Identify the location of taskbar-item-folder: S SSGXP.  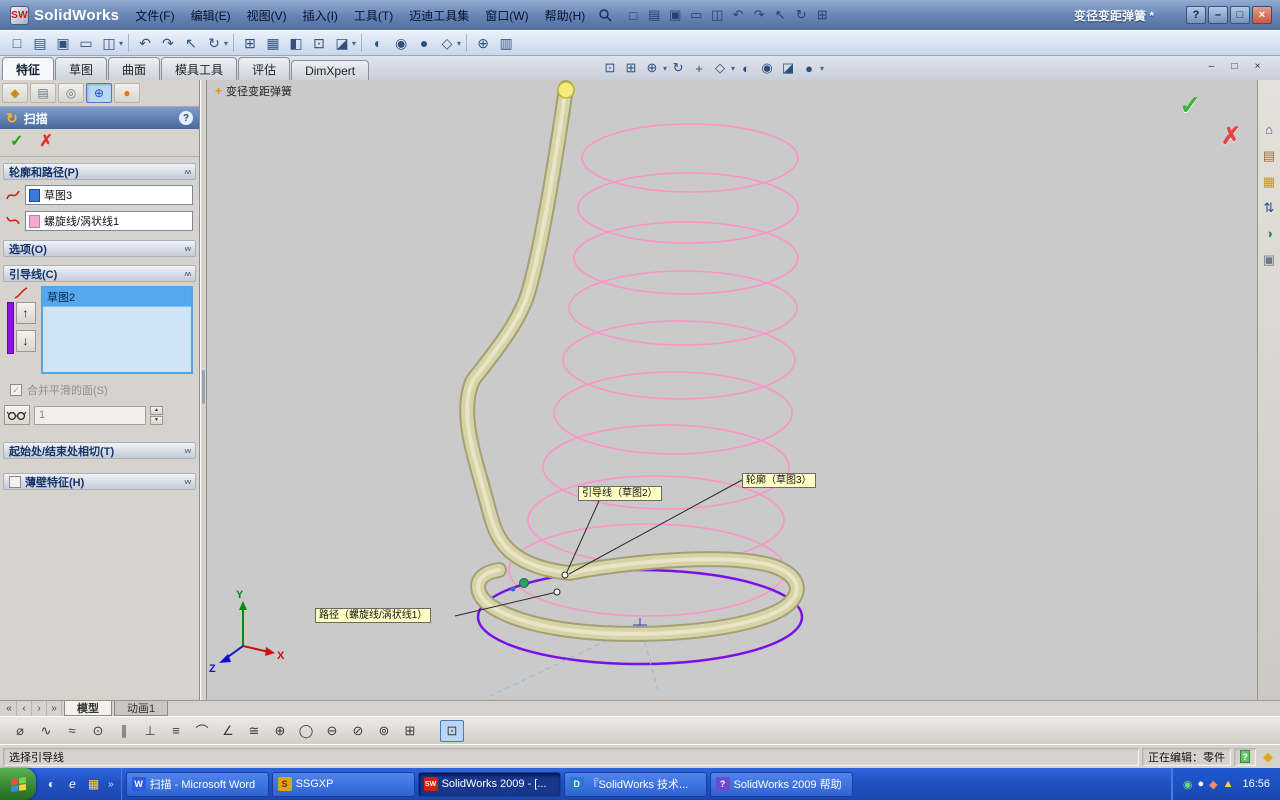
(343, 784).